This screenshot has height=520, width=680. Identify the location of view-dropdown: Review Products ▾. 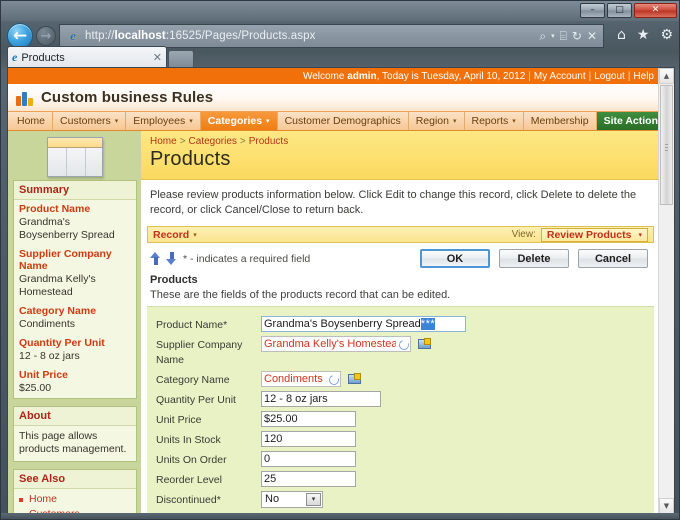
(594, 234).